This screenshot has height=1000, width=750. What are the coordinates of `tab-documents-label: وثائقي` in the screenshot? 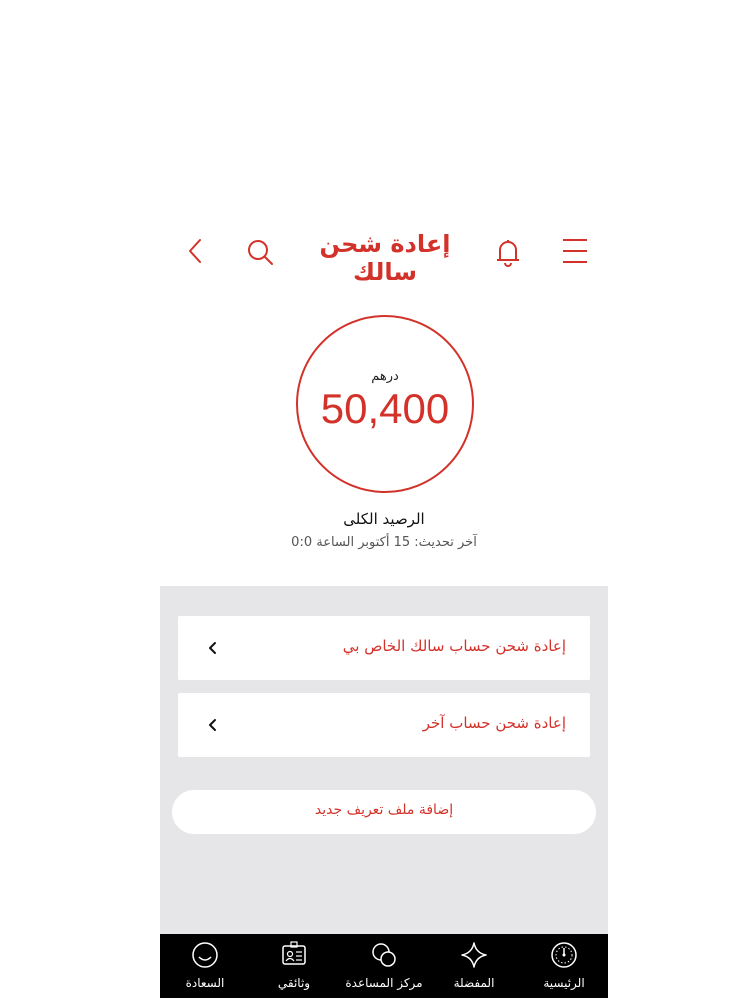 It's located at (294, 983).